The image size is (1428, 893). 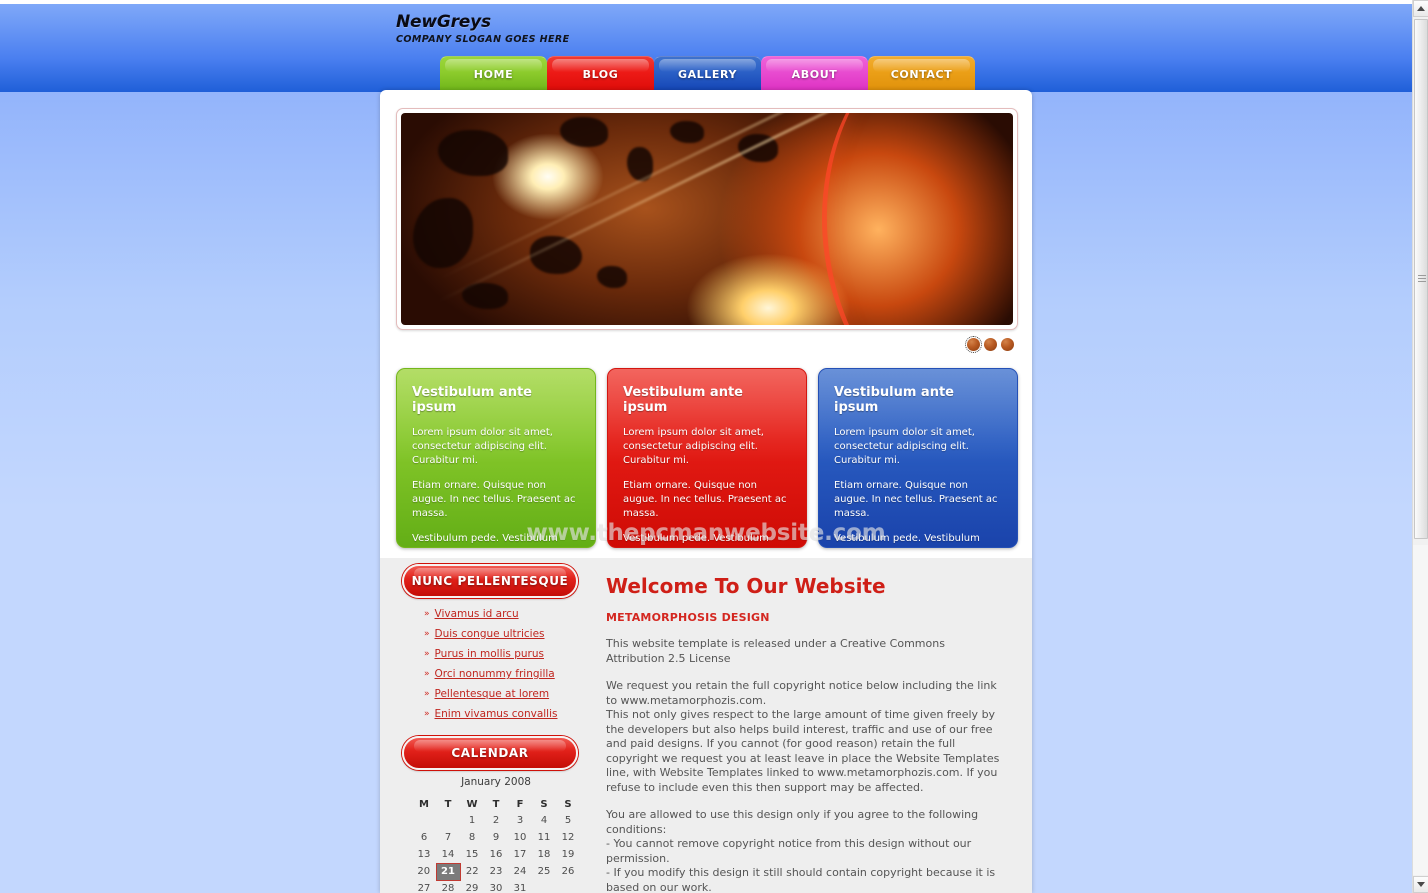 What do you see at coordinates (495, 674) in the screenshot?
I see `sidebar-link: Orci nonummy fringilla` at bounding box center [495, 674].